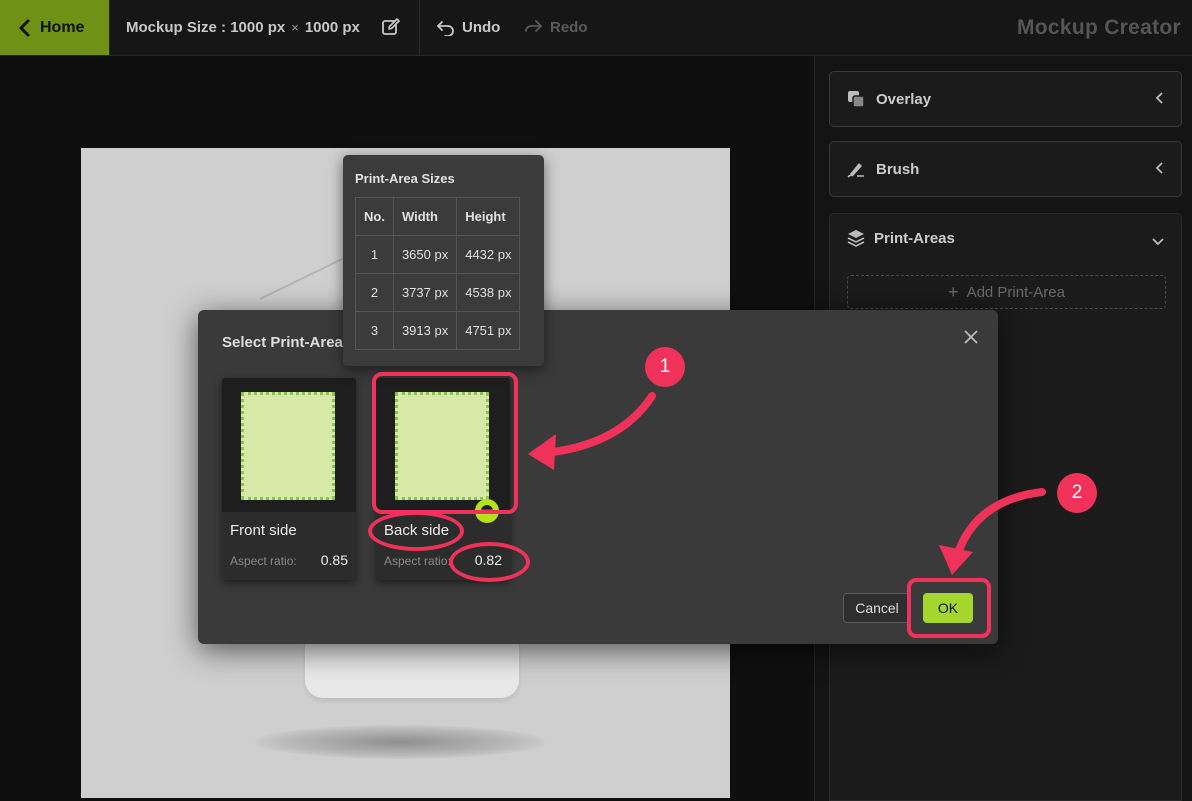  I want to click on highlight-aspect-ratio, so click(489, 562).